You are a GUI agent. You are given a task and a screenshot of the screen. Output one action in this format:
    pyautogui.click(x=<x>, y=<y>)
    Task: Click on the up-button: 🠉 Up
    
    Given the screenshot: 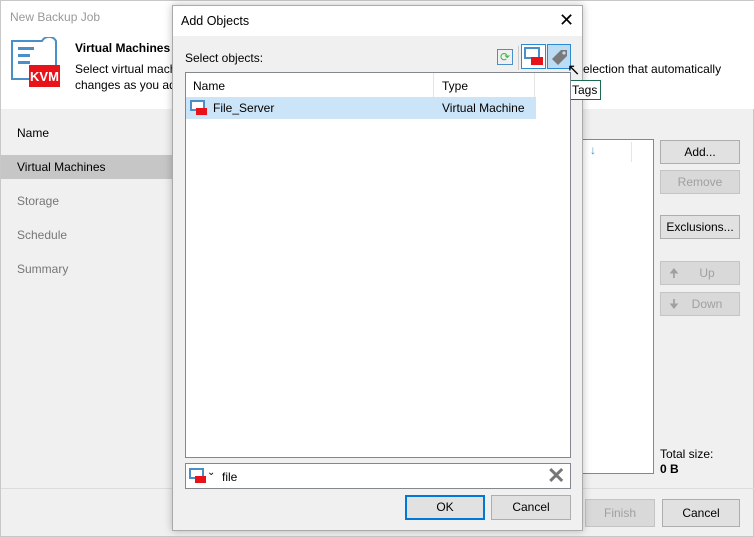 What is the action you would take?
    pyautogui.click(x=700, y=273)
    